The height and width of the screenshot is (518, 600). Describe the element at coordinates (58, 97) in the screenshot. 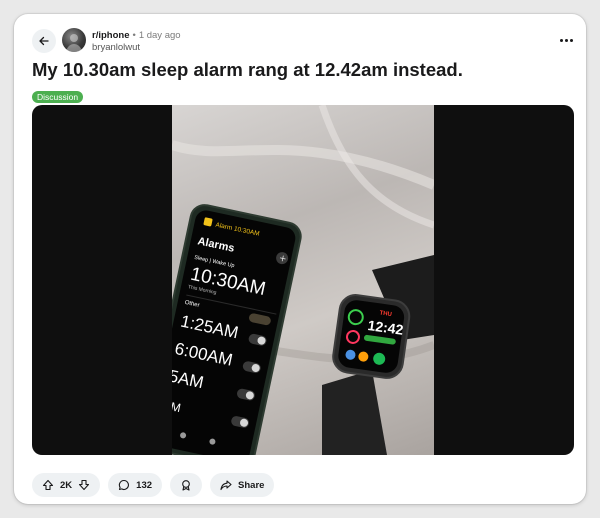

I see `post-flair: Discussion` at that location.